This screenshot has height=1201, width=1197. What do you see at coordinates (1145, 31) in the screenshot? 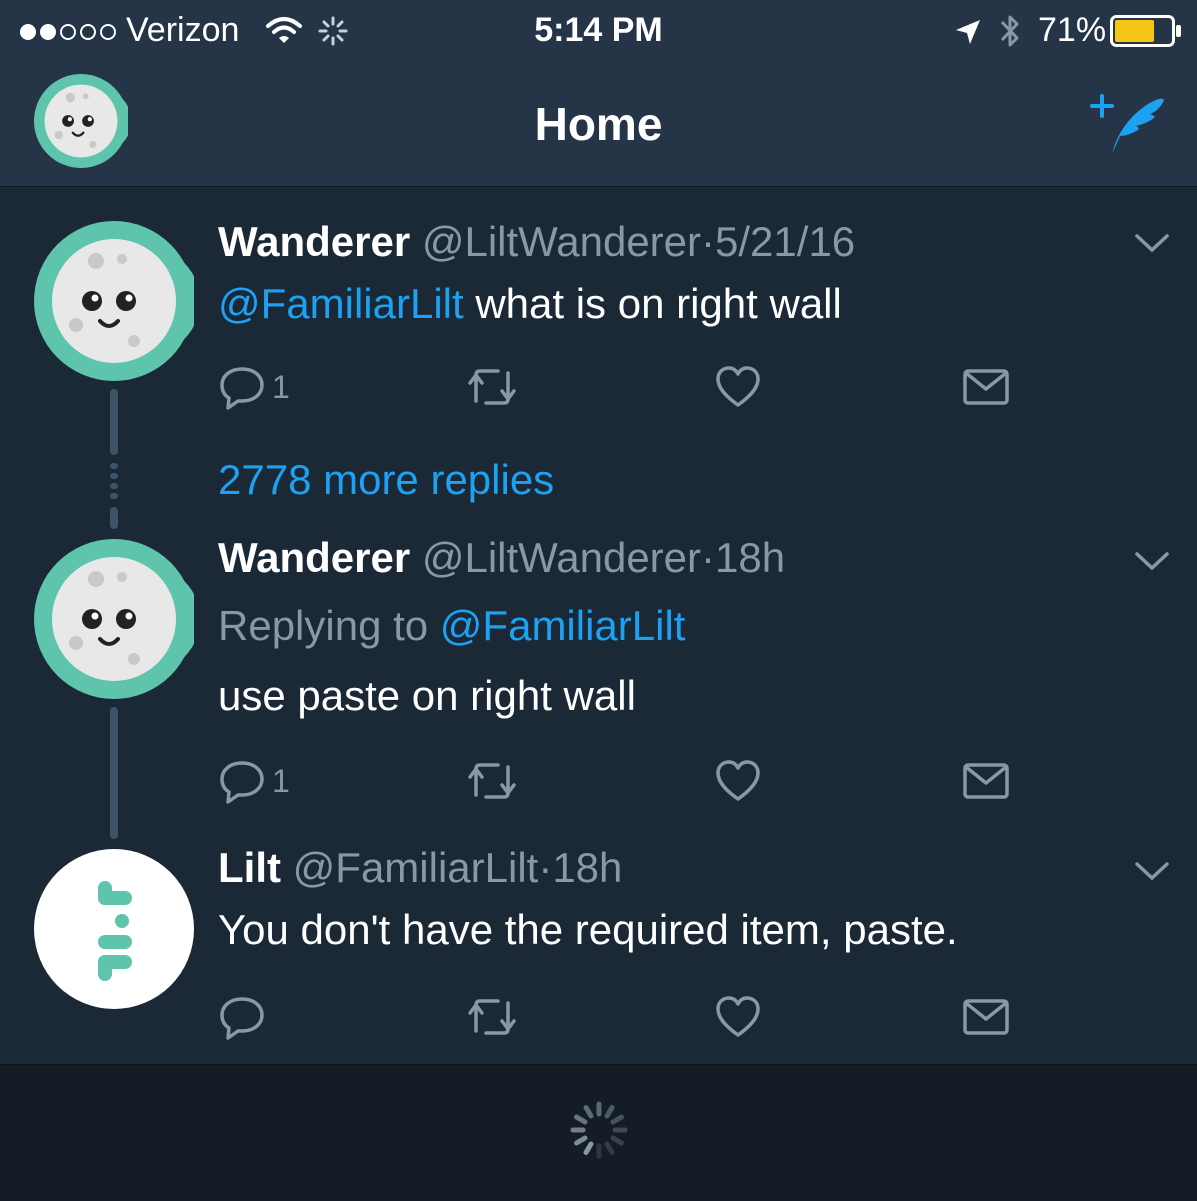
I see `battery-icon` at bounding box center [1145, 31].